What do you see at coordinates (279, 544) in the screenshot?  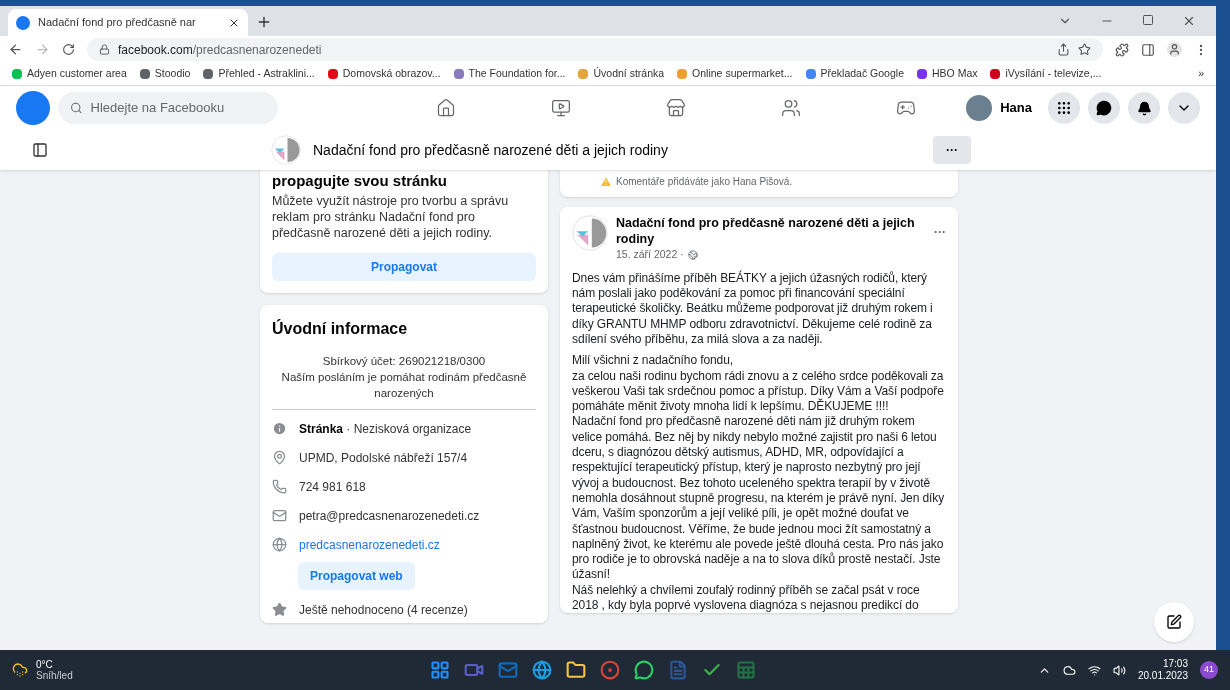 I see `web-icon` at bounding box center [279, 544].